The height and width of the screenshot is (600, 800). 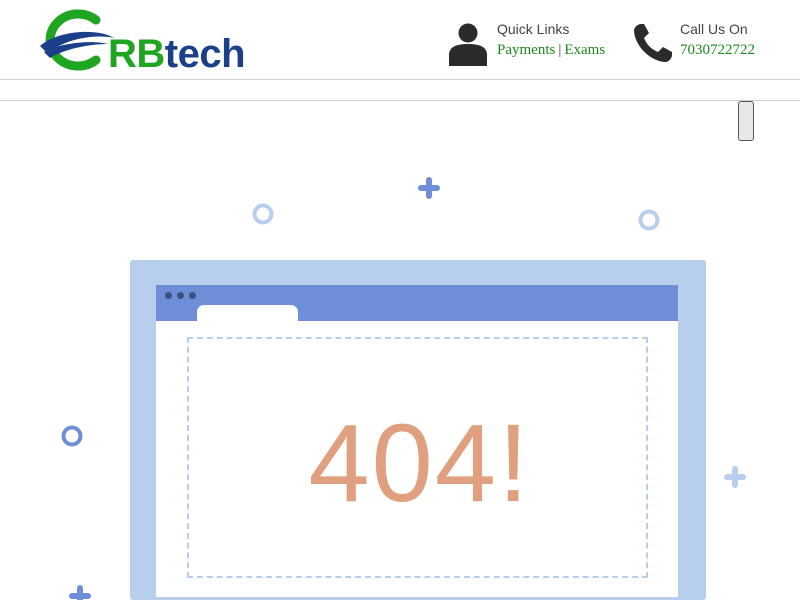 I want to click on quick-links-block: Quick Links Payments | Exams, so click(x=535, y=43).